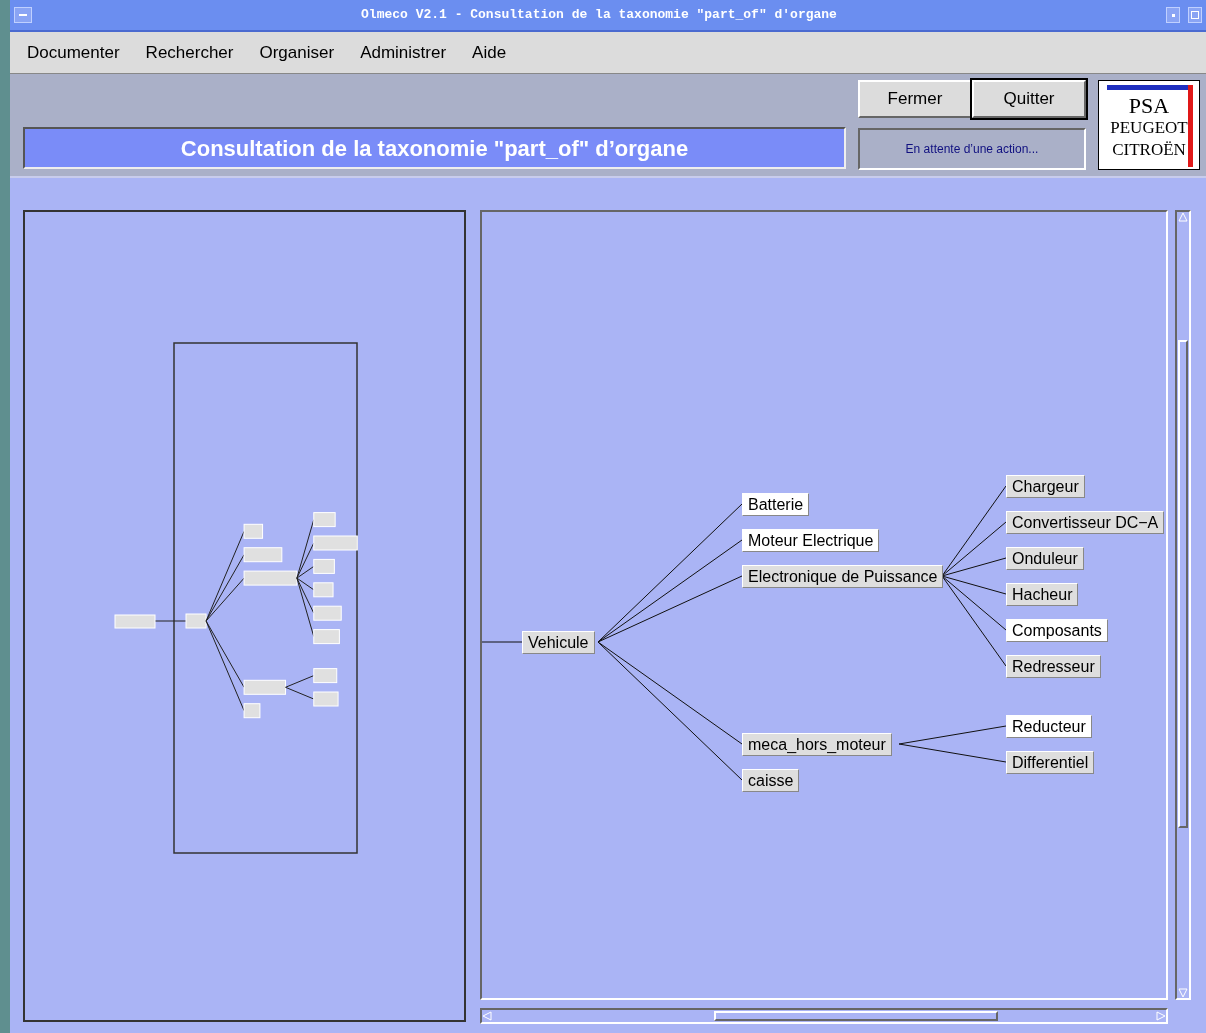 This screenshot has height=1033, width=1206. Describe the element at coordinates (1085, 522) in the screenshot. I see `tree-node: Convertisseur DC−A` at that location.